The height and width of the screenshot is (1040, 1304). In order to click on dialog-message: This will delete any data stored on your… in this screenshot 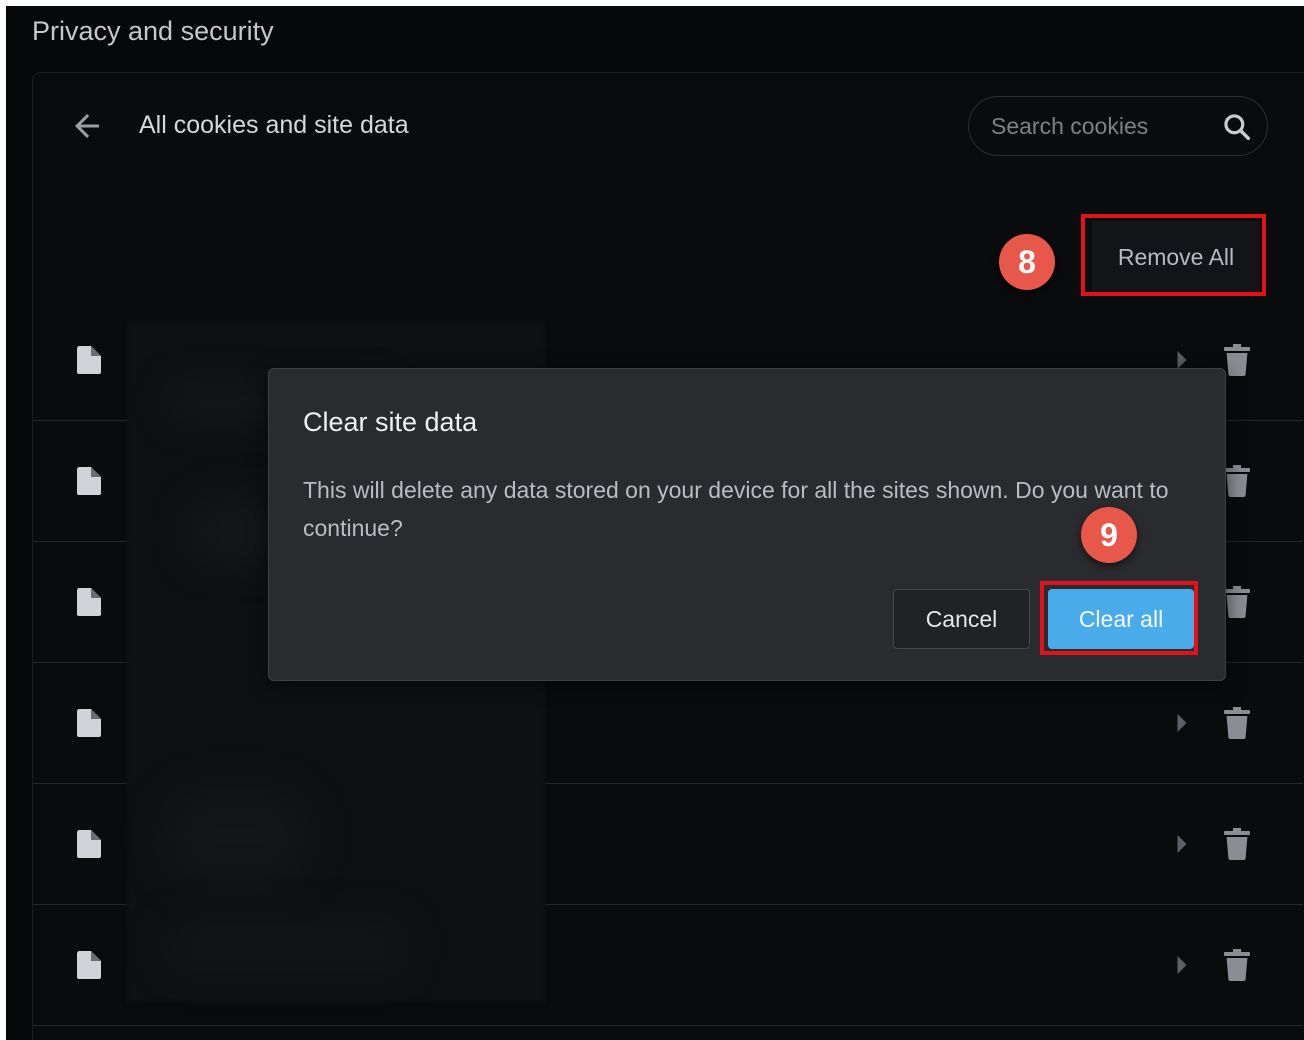, I will do `click(736, 509)`.